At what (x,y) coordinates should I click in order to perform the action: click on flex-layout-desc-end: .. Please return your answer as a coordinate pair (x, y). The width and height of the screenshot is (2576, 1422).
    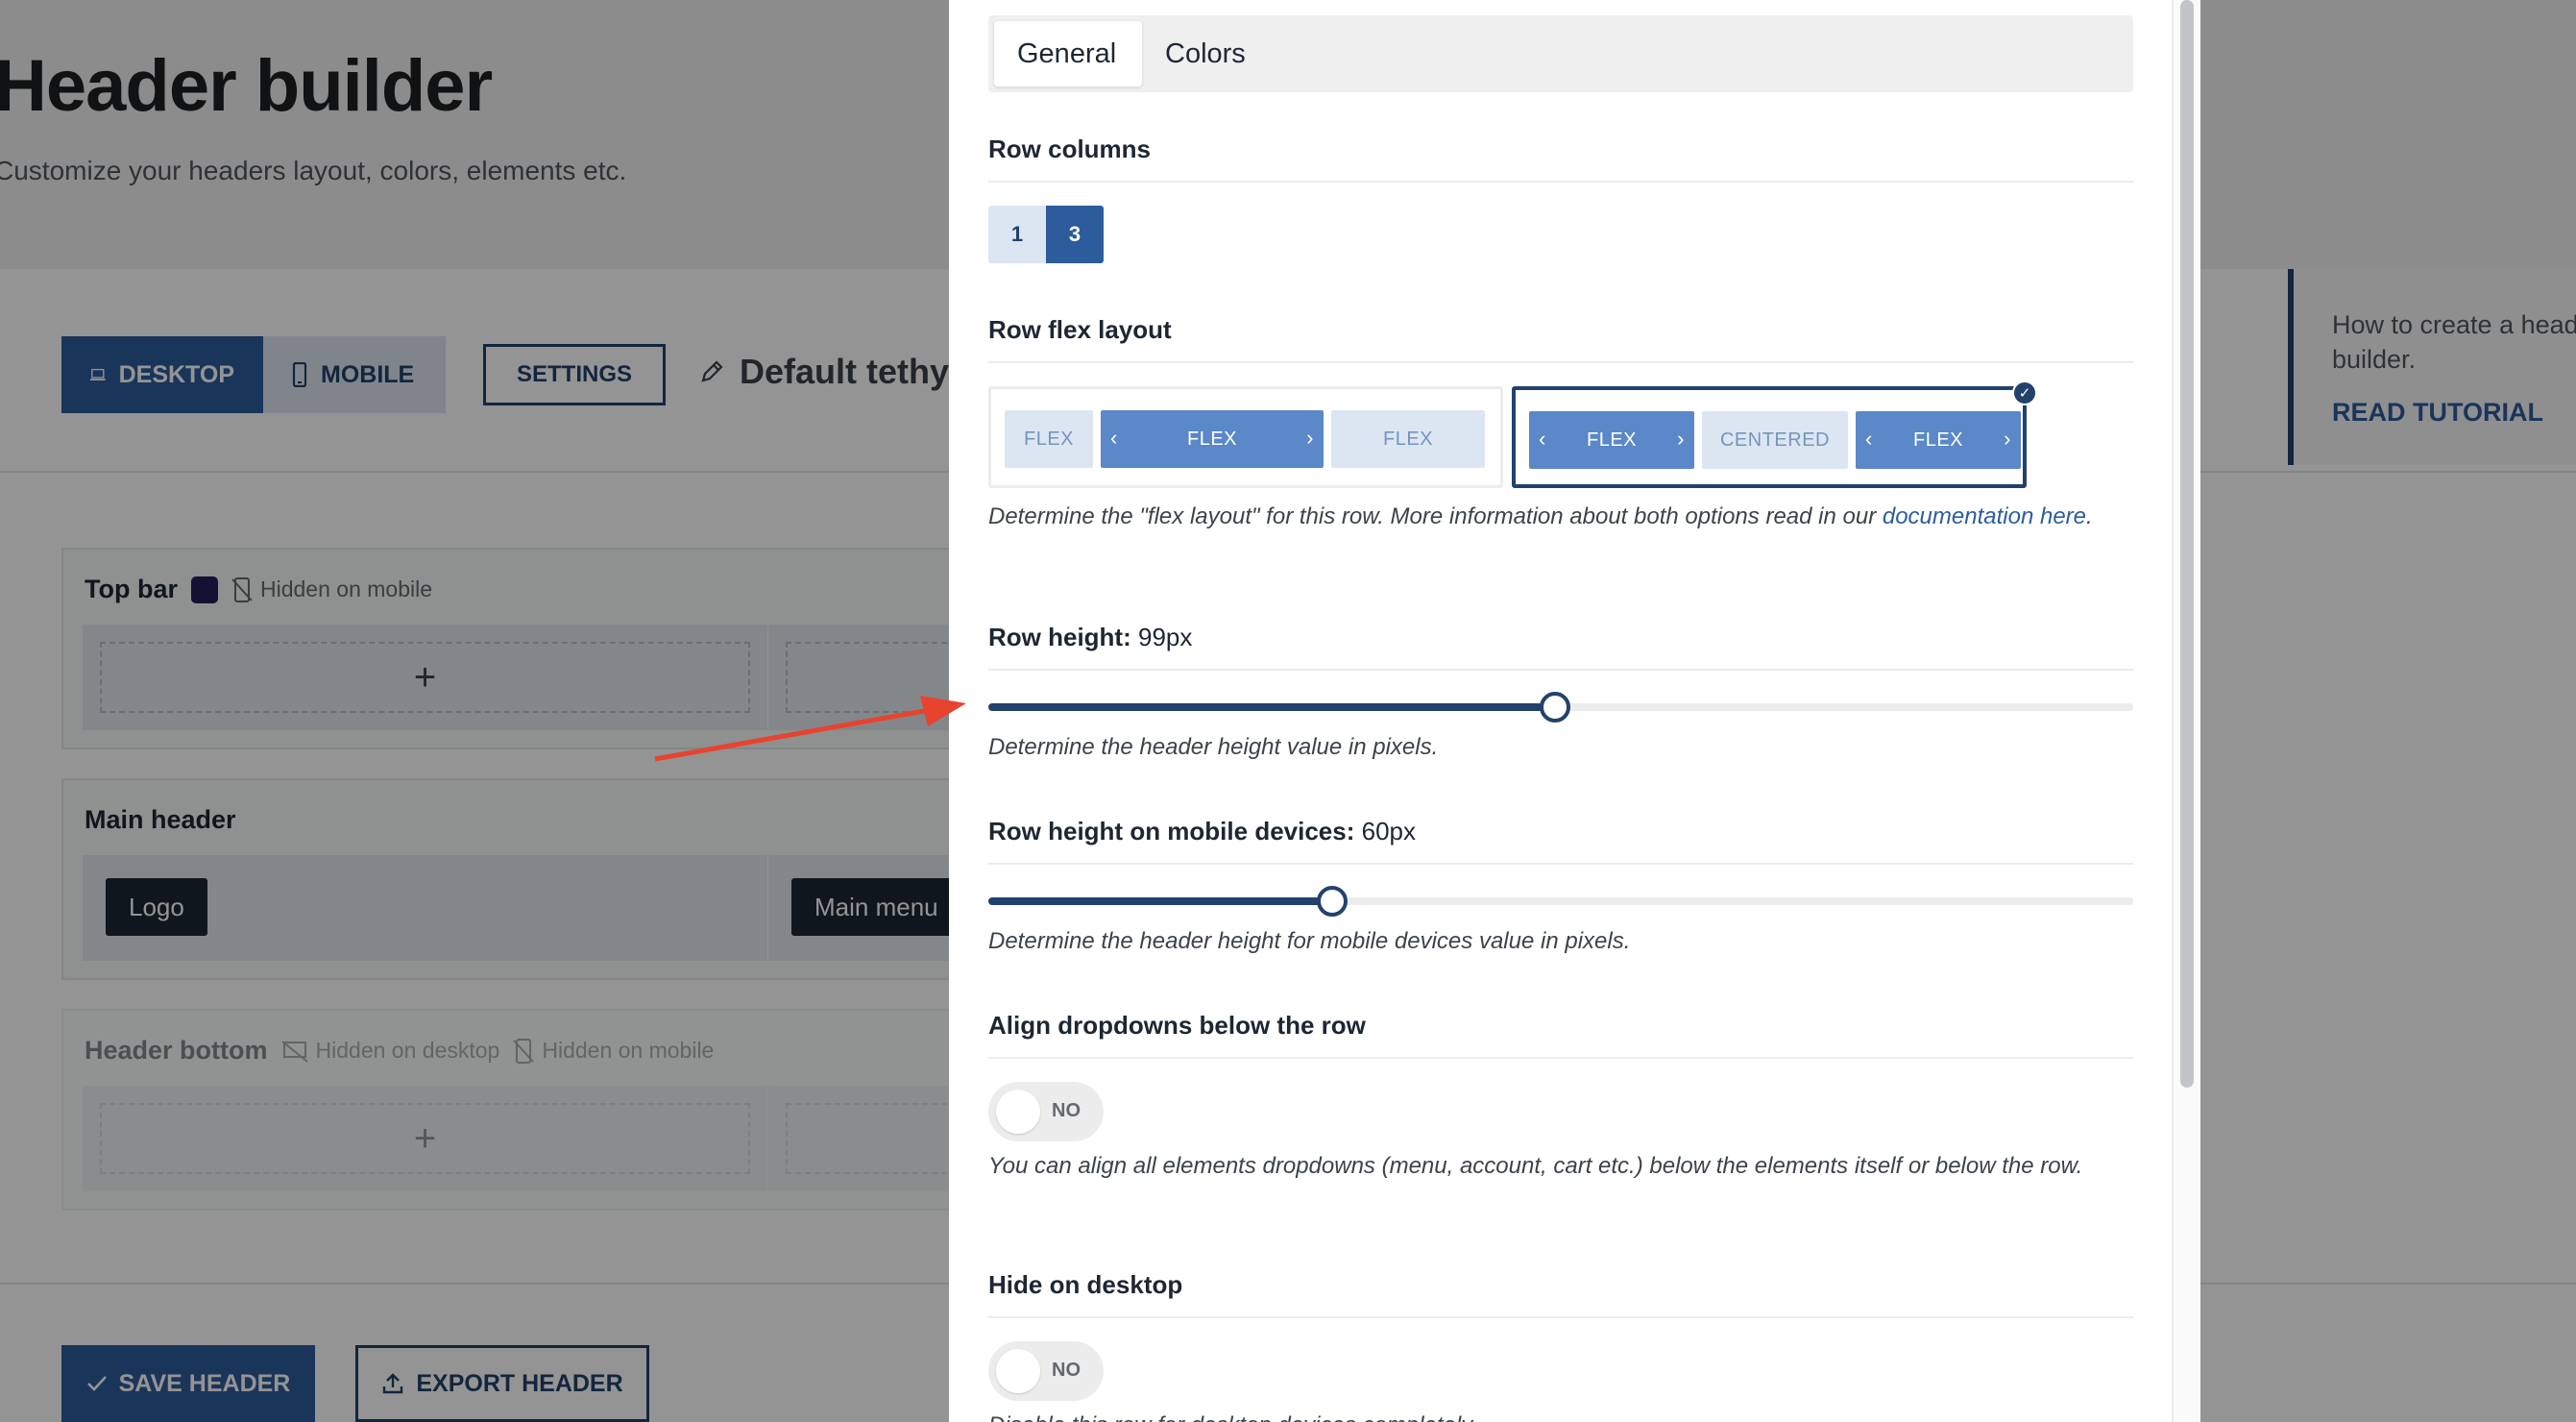
    Looking at the image, I should click on (2089, 516).